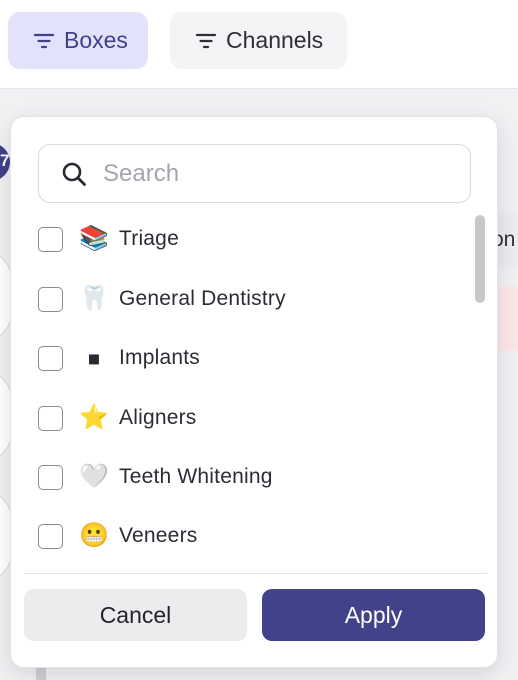 The width and height of the screenshot is (518, 680). I want to click on cancel-button: Cancel, so click(135, 615).